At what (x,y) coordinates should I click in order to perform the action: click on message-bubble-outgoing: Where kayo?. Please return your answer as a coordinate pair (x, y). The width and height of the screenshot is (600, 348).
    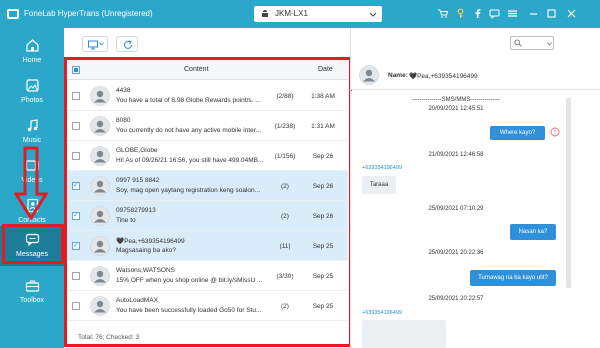
    Looking at the image, I should click on (517, 133).